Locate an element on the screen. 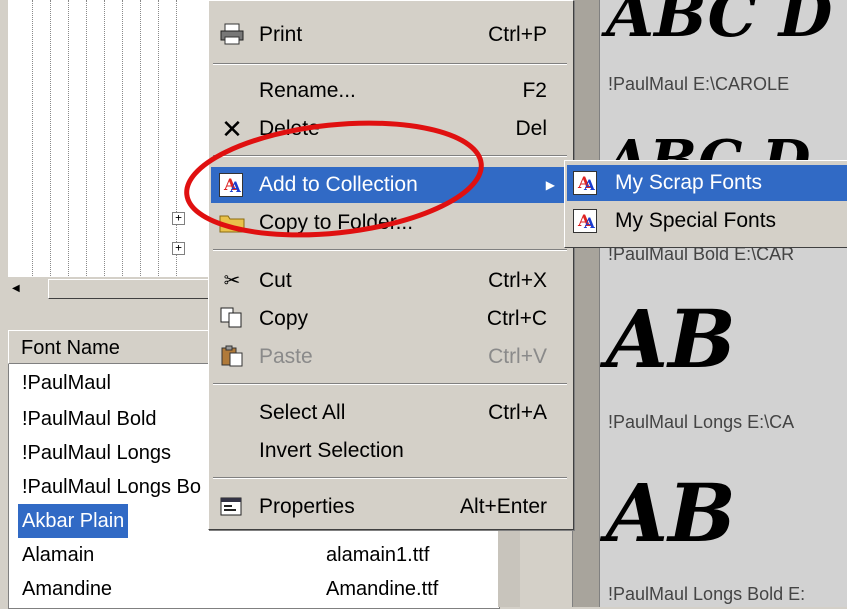 Image resolution: width=847 pixels, height=609 pixels. menu-item-label: Invert Selection is located at coordinates (331, 450).